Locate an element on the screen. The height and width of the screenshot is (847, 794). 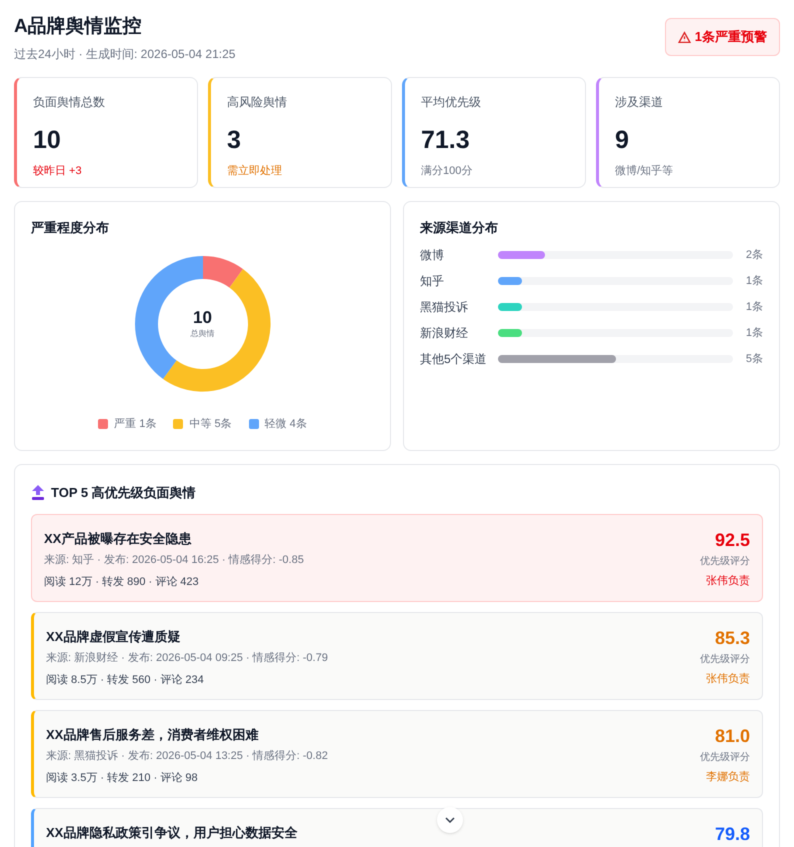
legend-label: 轻微 4条 is located at coordinates (285, 424).